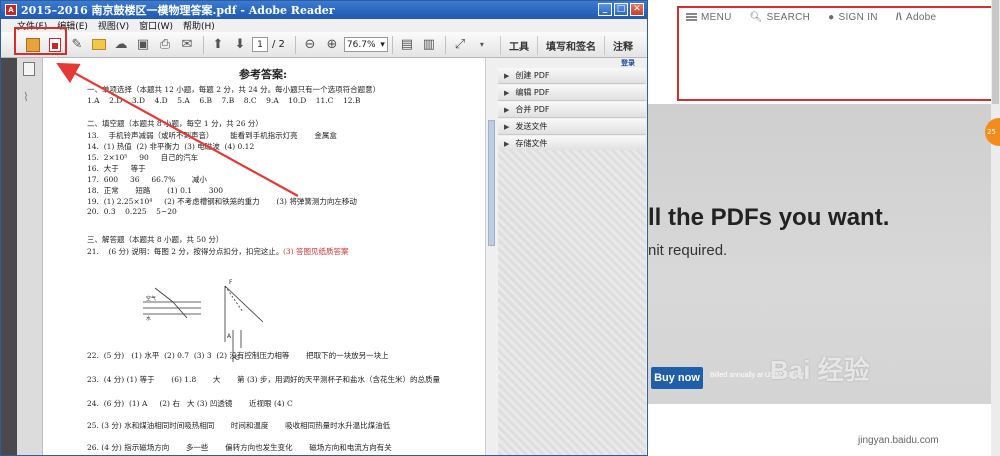 The width and height of the screenshot is (1000, 456). I want to click on fit-width-icon: ▥, so click(429, 45).